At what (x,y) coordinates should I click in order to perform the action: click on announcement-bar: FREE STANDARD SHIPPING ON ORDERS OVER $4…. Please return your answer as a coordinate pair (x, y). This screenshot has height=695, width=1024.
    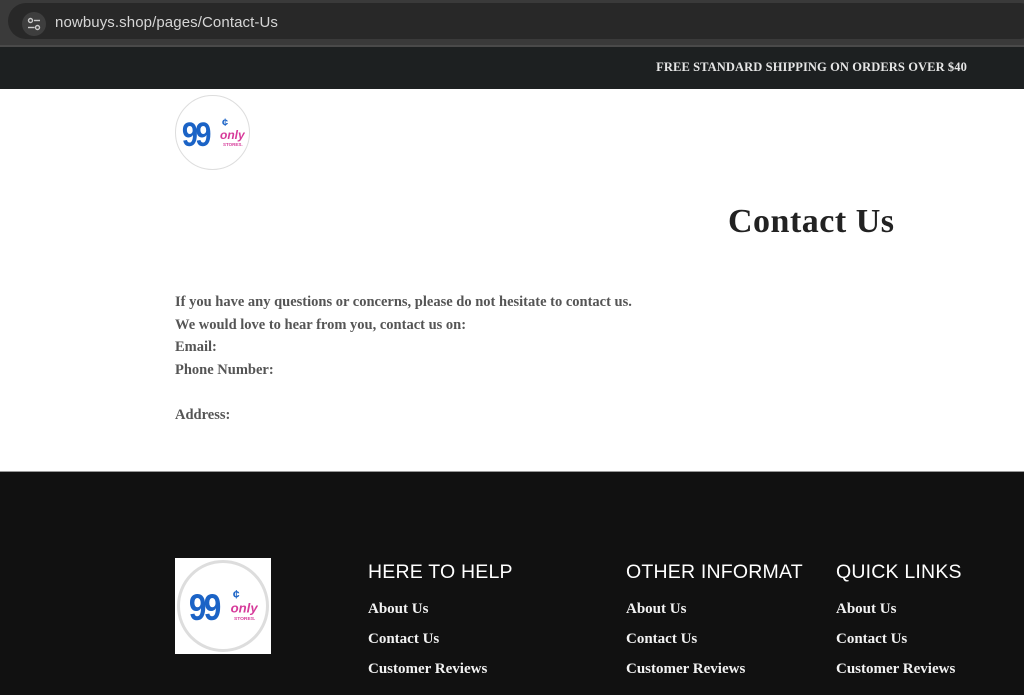
    Looking at the image, I should click on (512, 67).